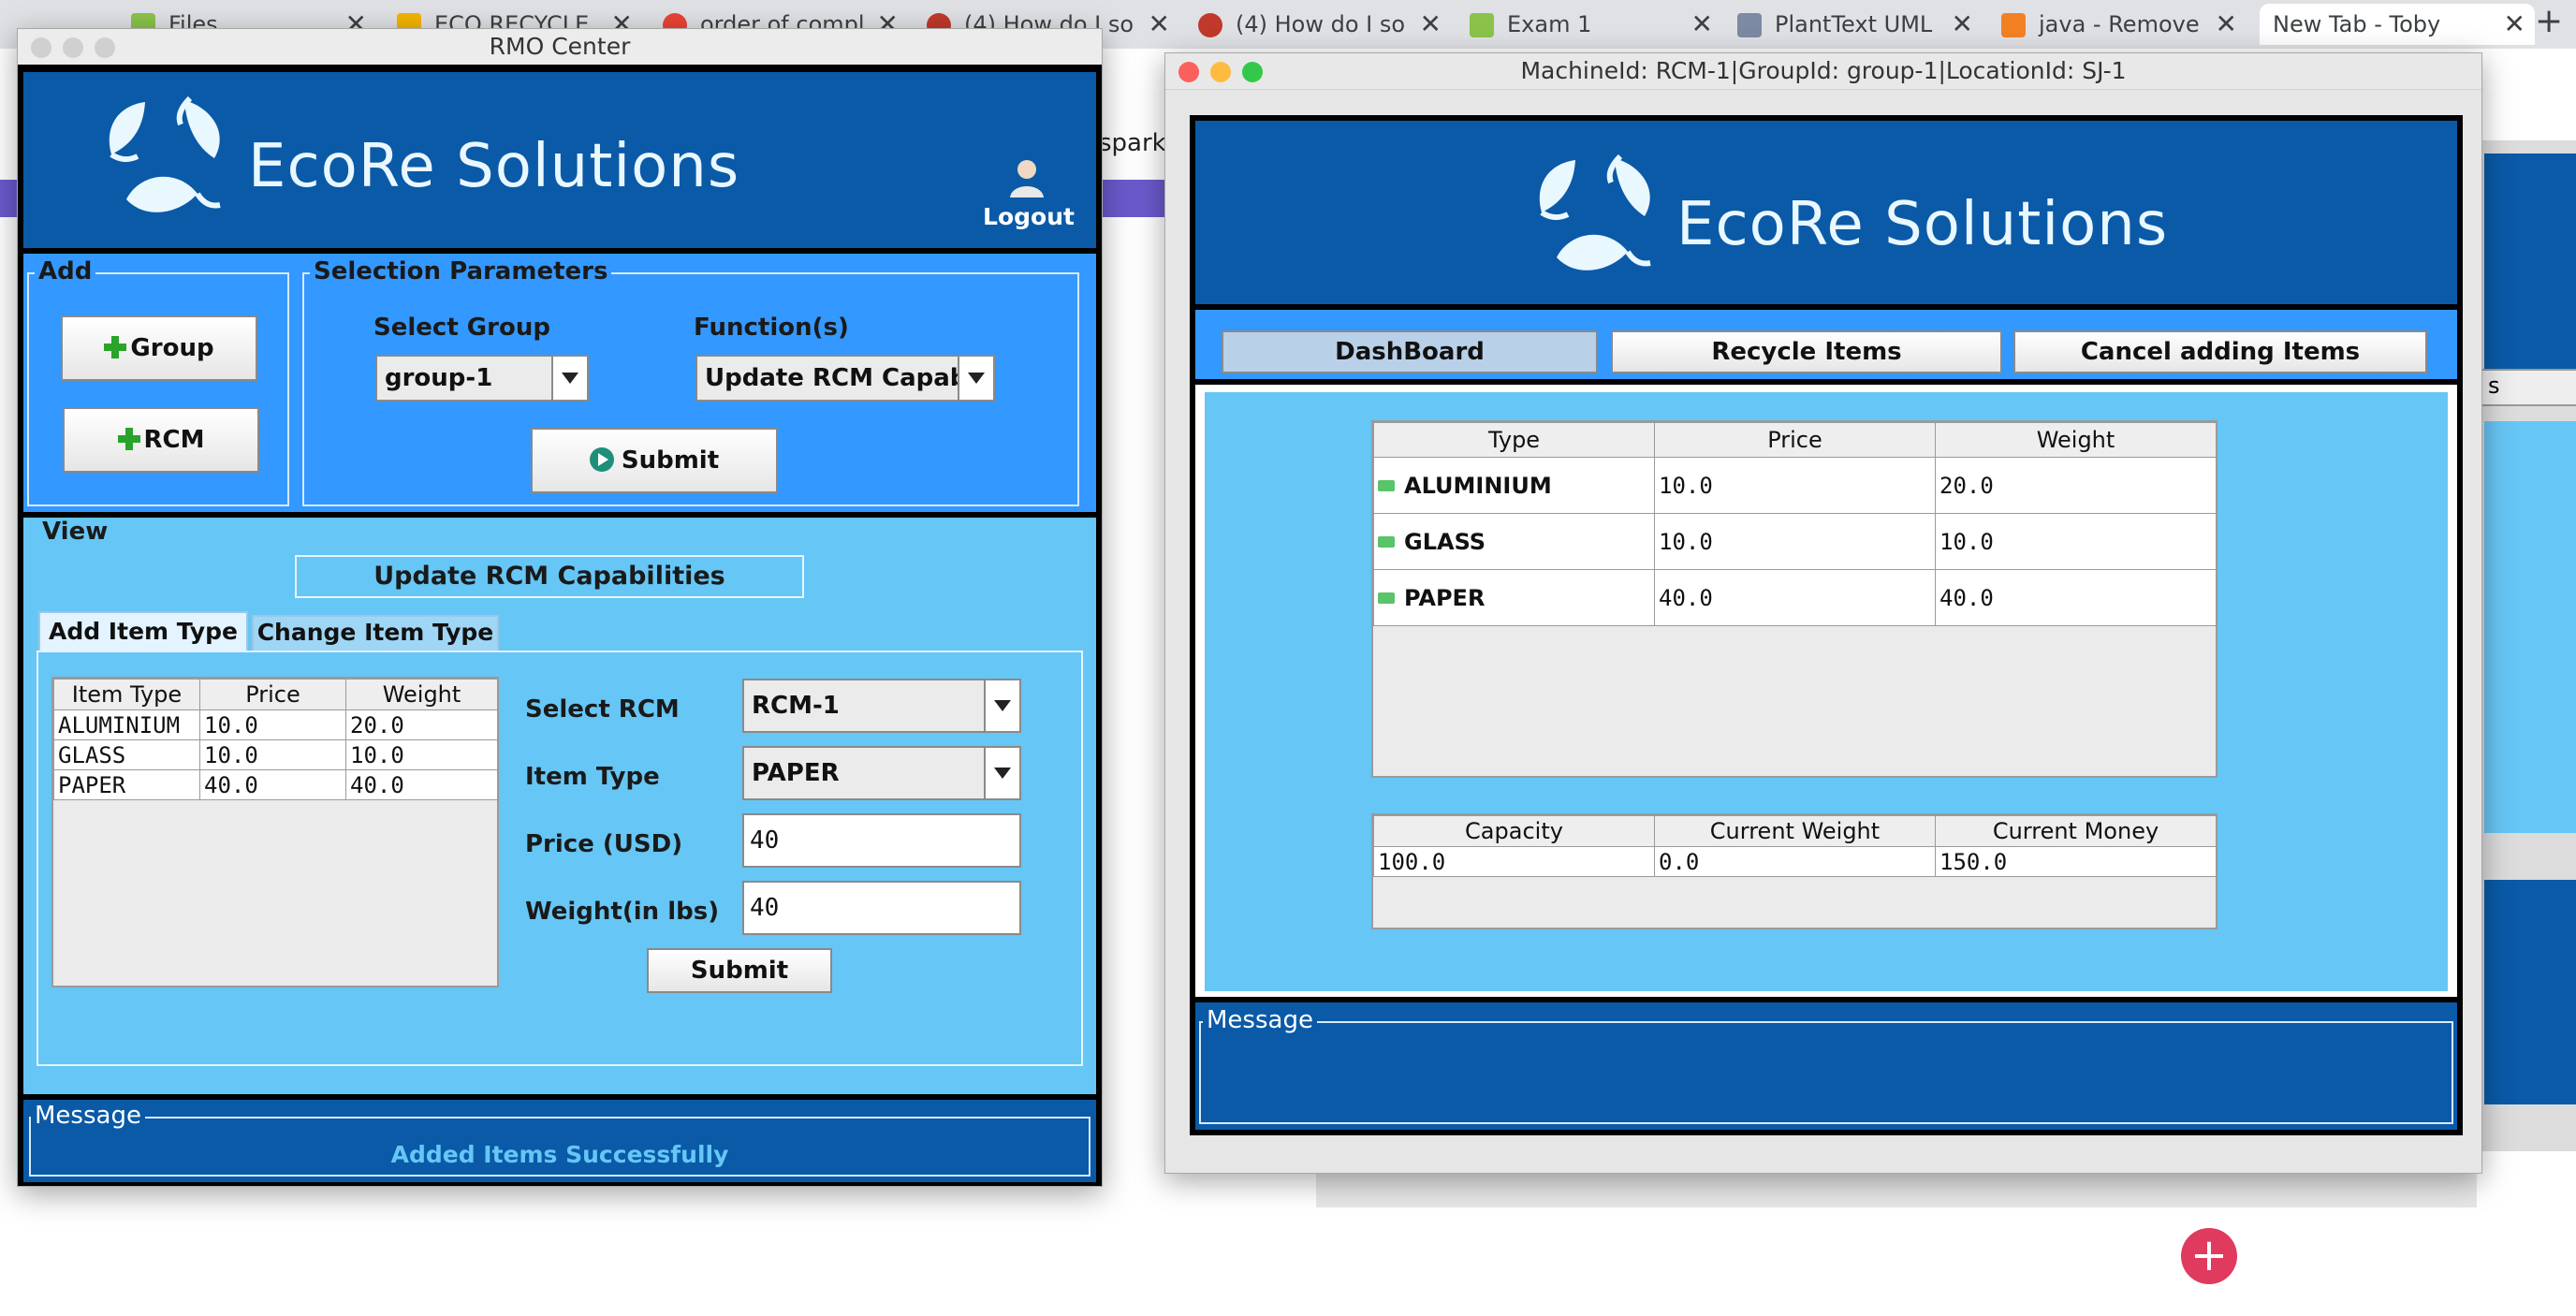  I want to click on column-header: Type, so click(1514, 440).